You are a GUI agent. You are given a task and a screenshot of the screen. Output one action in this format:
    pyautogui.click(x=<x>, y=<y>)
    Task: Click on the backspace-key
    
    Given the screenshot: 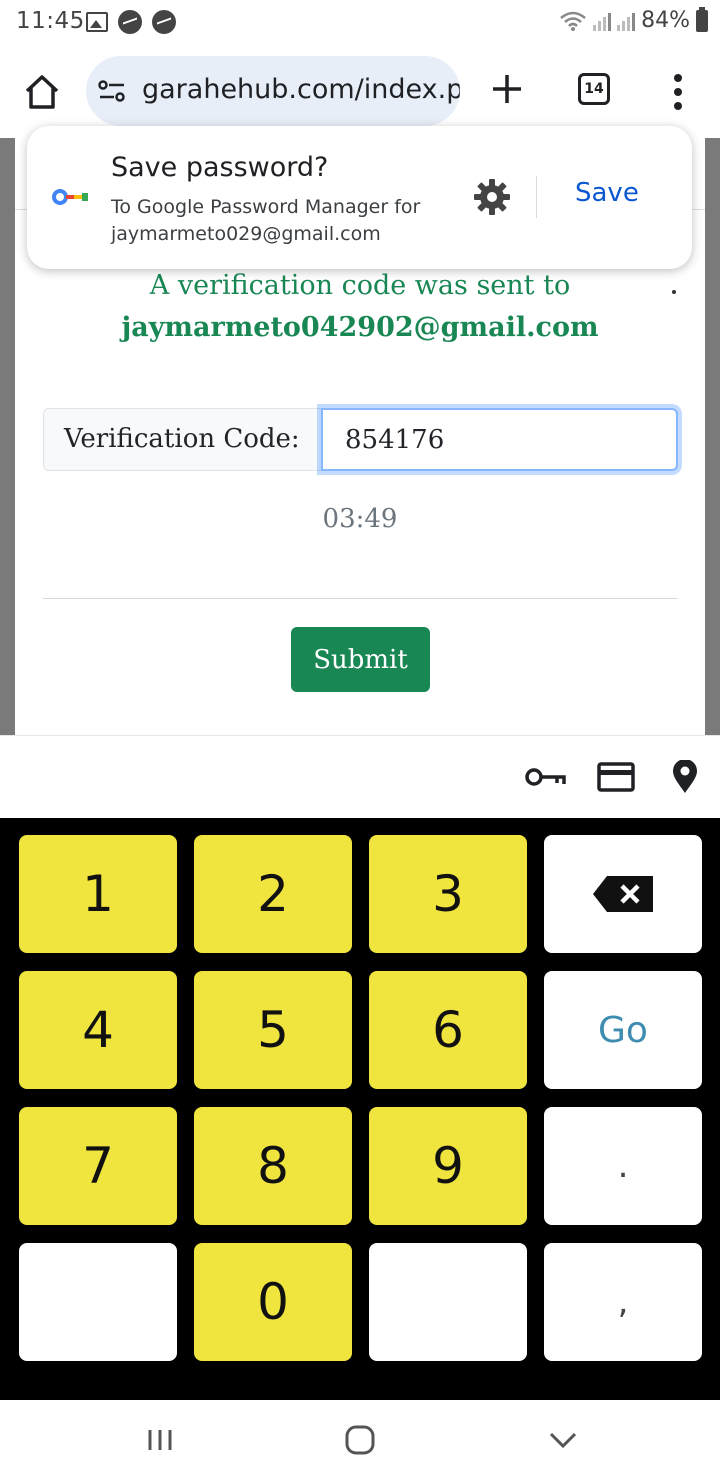 What is the action you would take?
    pyautogui.click(x=623, y=894)
    